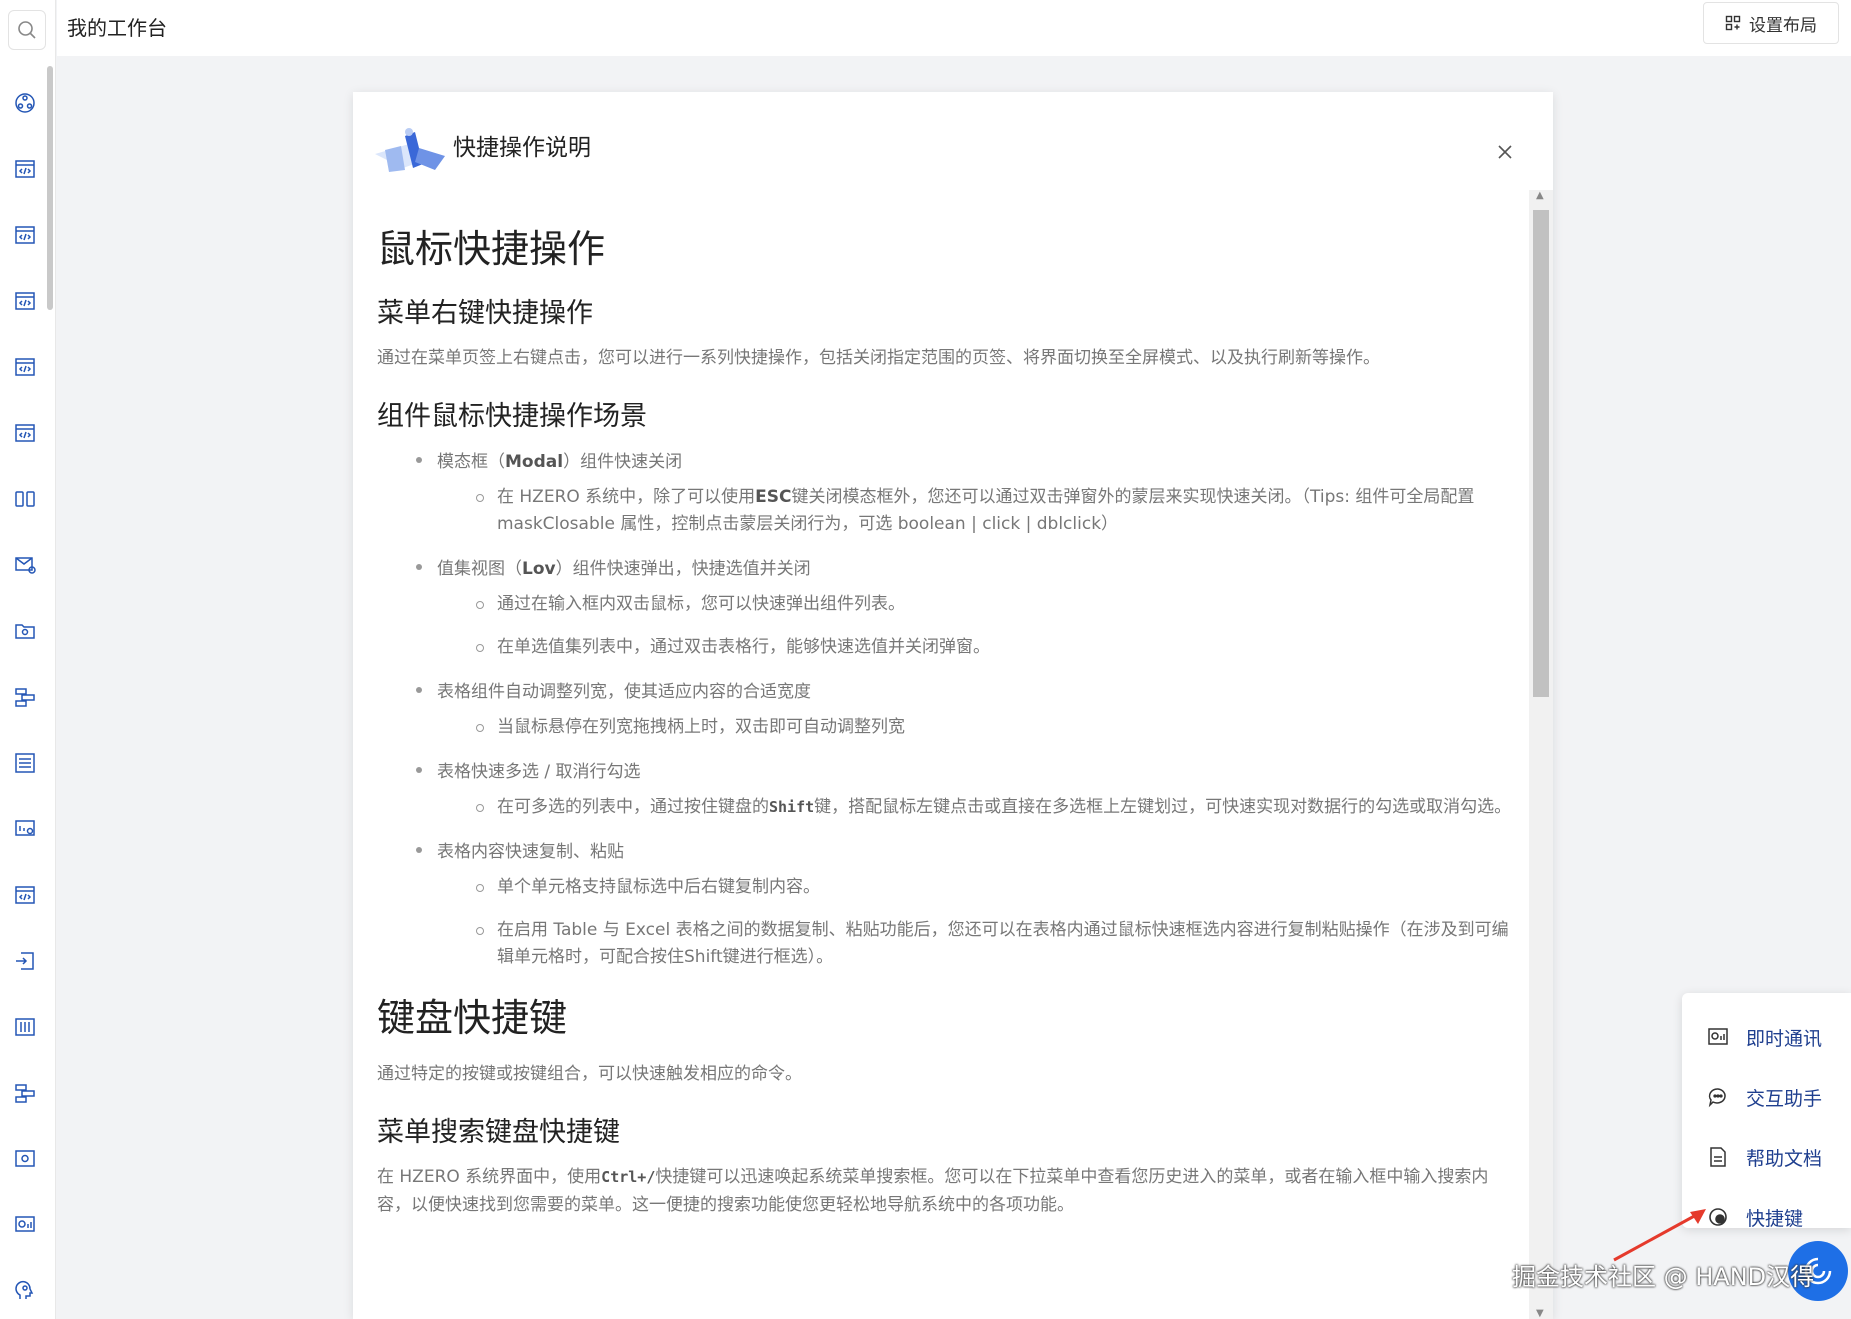  I want to click on sub-list-item: 单个单元格支持鼠标选中后右键复制内容。, so click(995, 887).